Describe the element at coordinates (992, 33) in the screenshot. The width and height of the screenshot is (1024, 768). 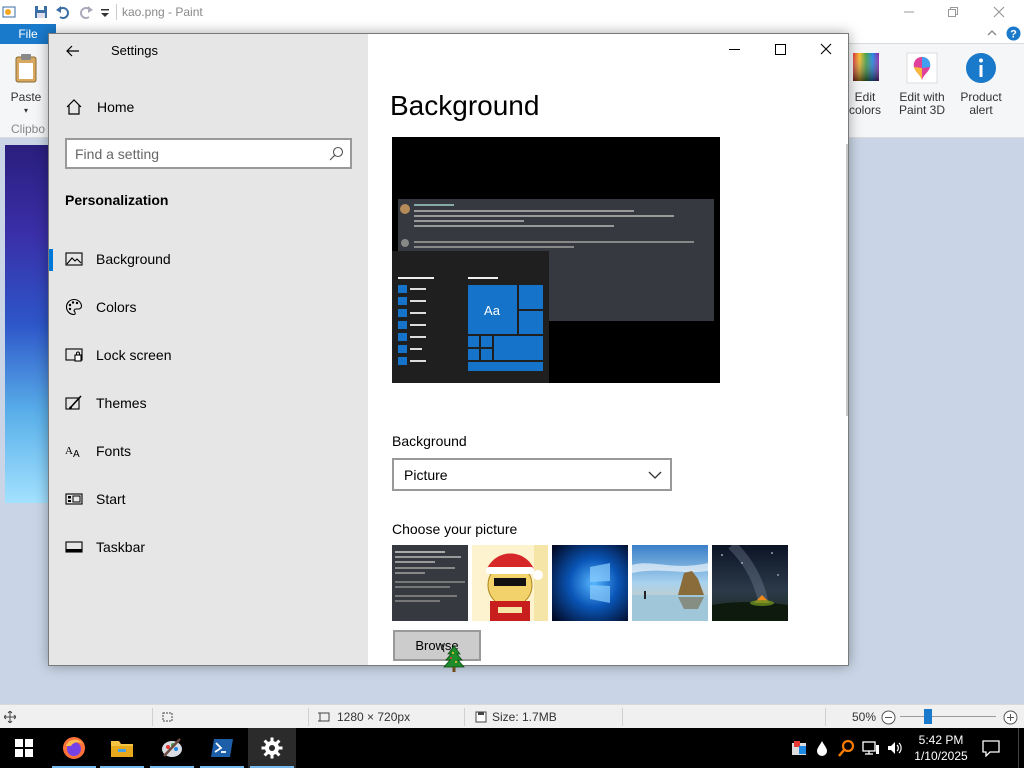
I see `collapse-ribbon-icon` at that location.